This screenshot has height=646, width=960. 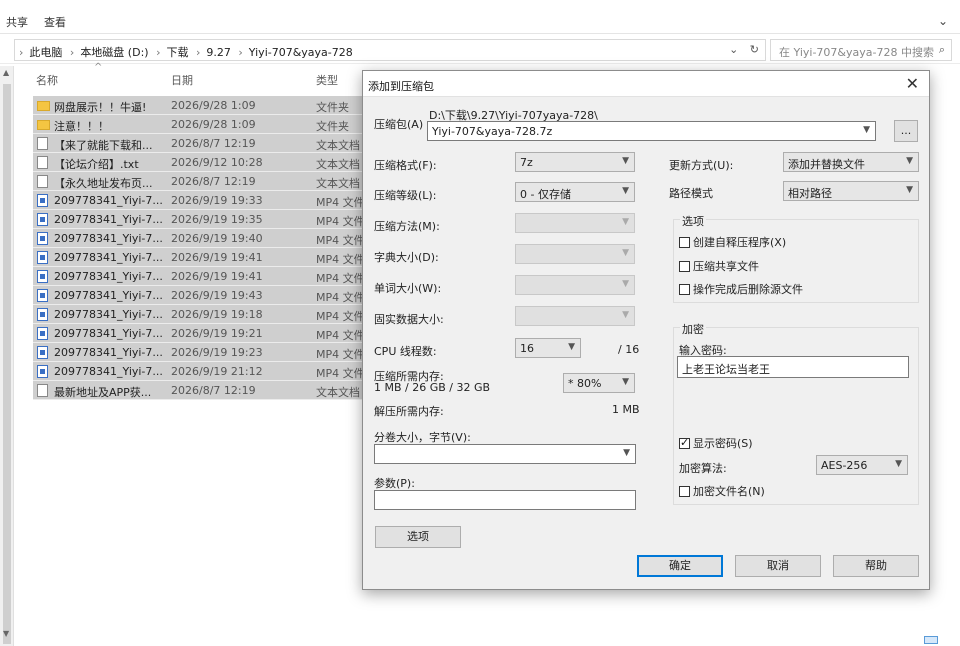 I want to click on level-label: 压缩等级(L):, so click(x=405, y=195).